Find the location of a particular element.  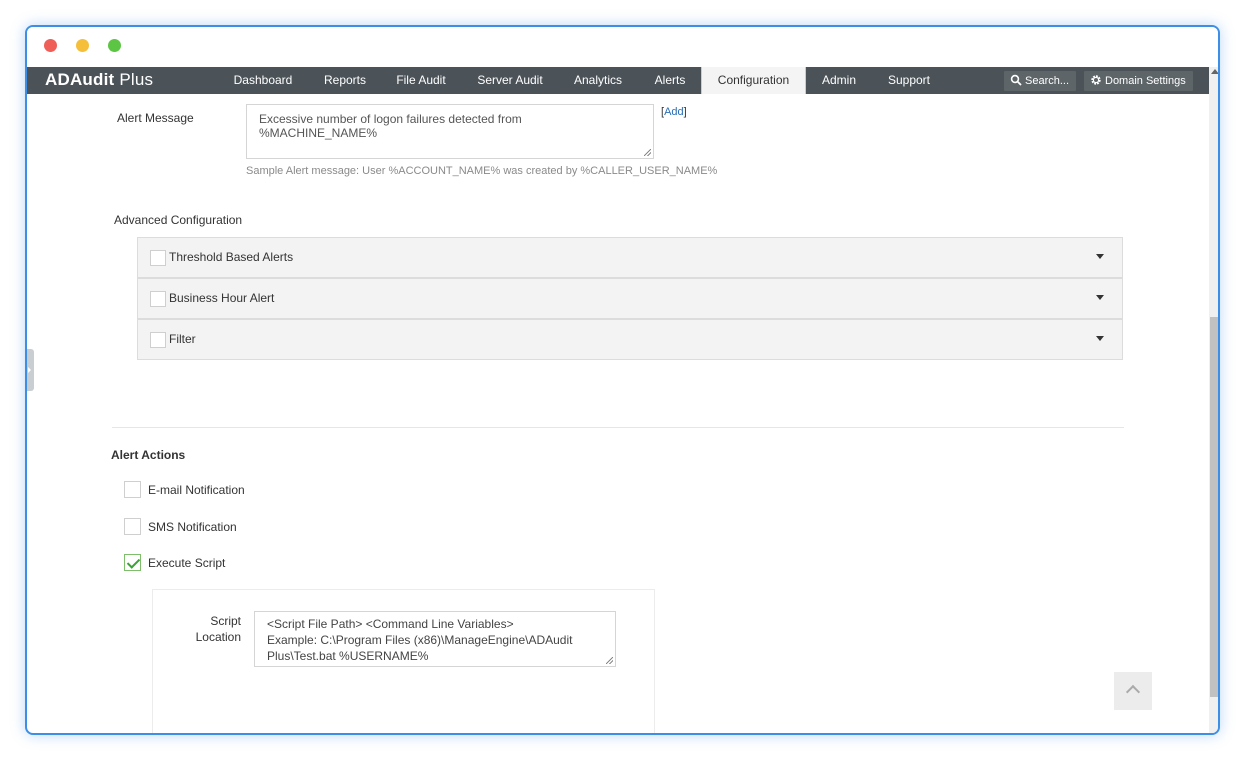

nav-file-audit: File Audit is located at coordinates (421, 80).